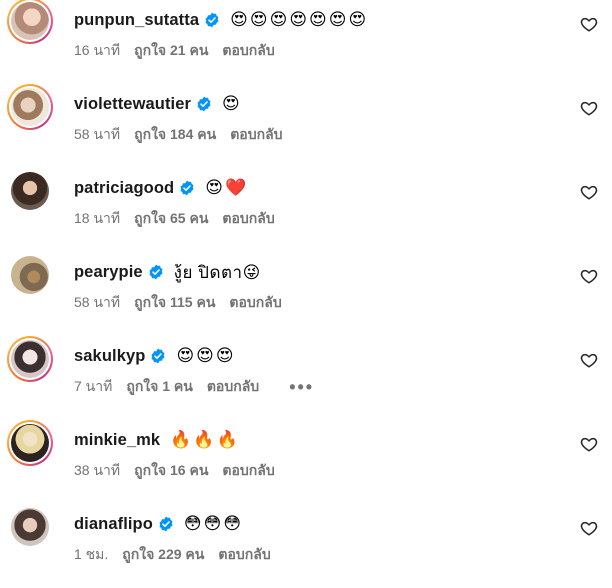  I want to click on comment-likes: ถูกใจ 115 คน, so click(174, 303).